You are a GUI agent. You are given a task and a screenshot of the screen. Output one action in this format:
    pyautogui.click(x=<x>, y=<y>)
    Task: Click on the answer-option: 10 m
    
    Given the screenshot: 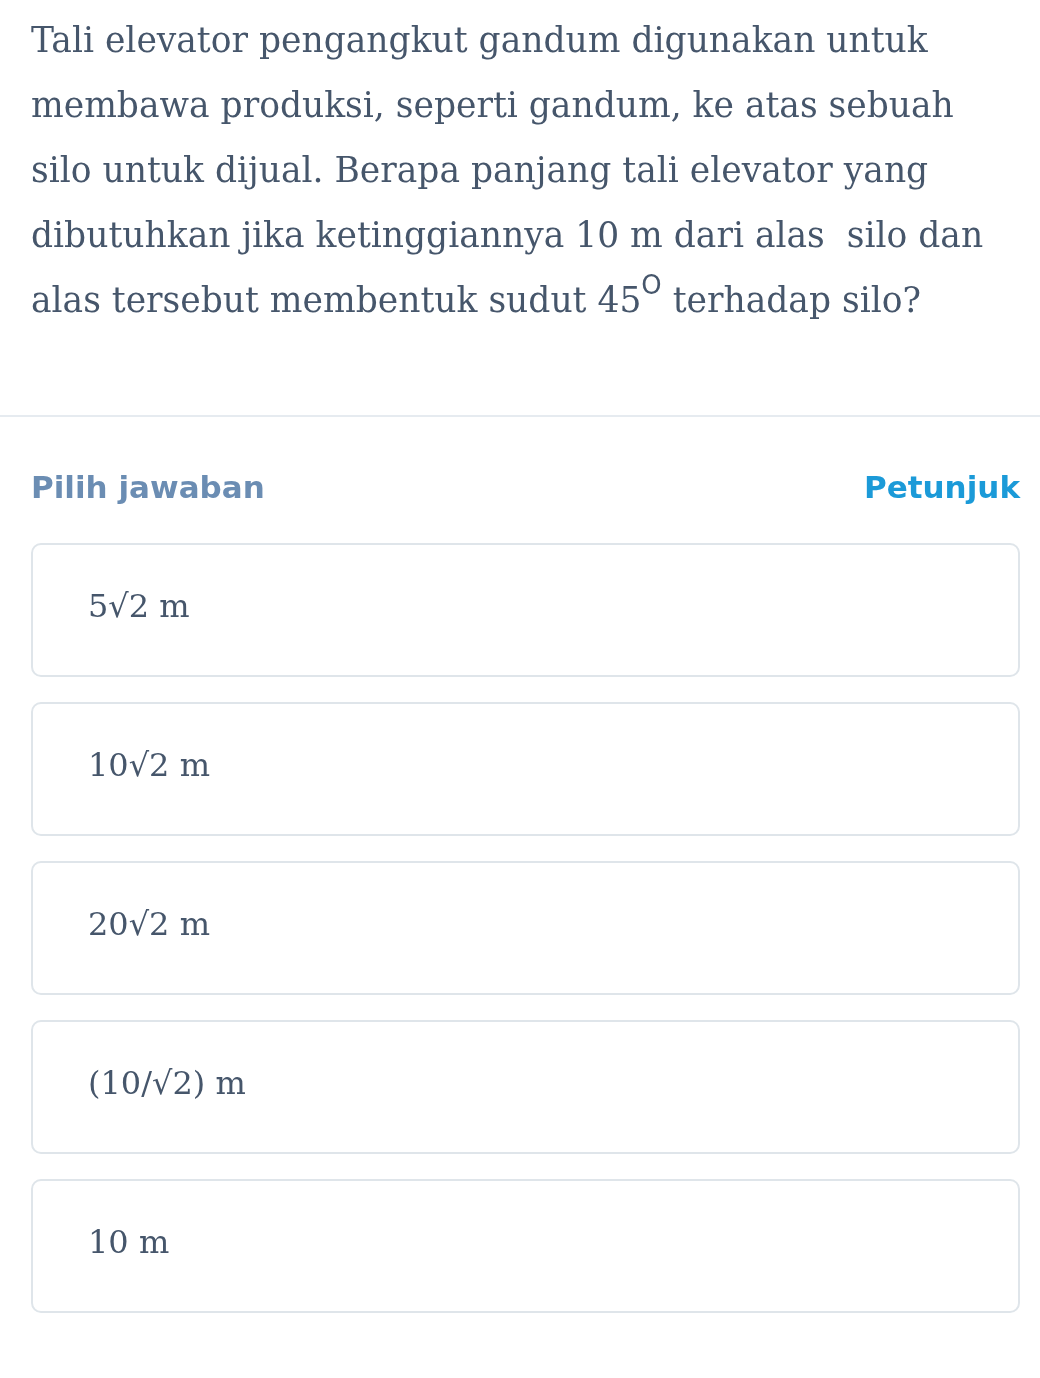 What is the action you would take?
    pyautogui.click(x=525, y=1246)
    